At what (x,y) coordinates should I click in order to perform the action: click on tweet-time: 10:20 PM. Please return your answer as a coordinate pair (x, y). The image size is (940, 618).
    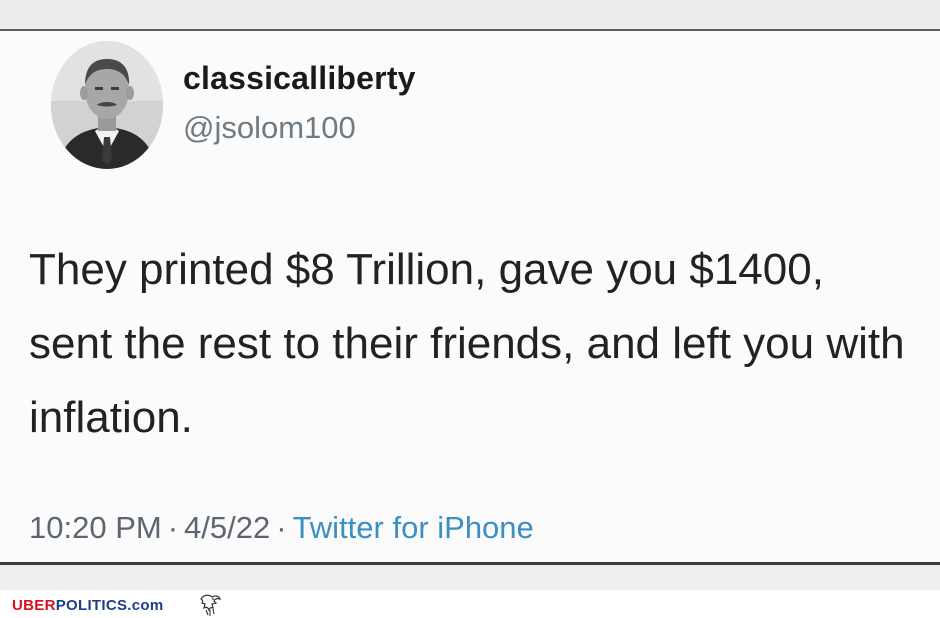
    Looking at the image, I should click on (95, 527).